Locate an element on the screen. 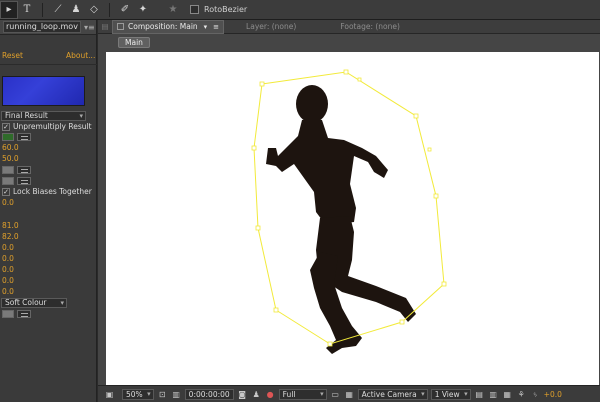 This screenshot has width=600, height=402. flowchart-icon: ⚘ is located at coordinates (521, 394).